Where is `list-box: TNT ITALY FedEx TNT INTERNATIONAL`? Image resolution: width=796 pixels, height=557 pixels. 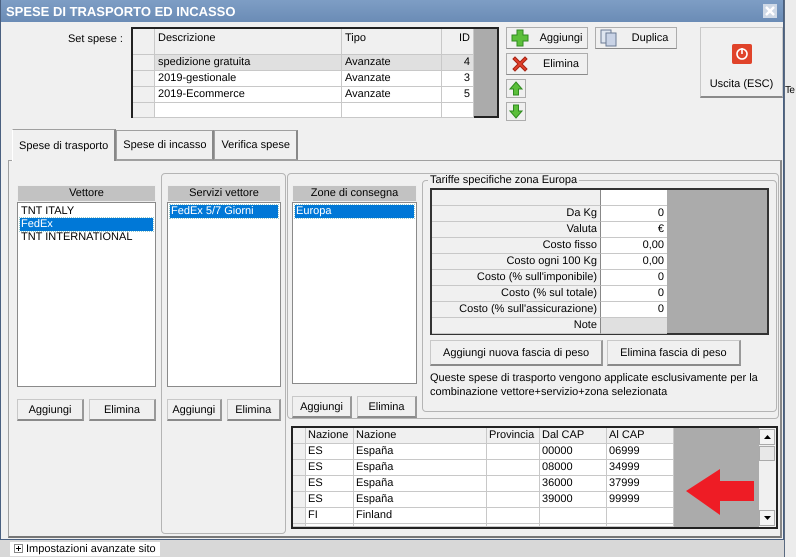 list-box: TNT ITALY FedEx TNT INTERNATIONAL is located at coordinates (86, 294).